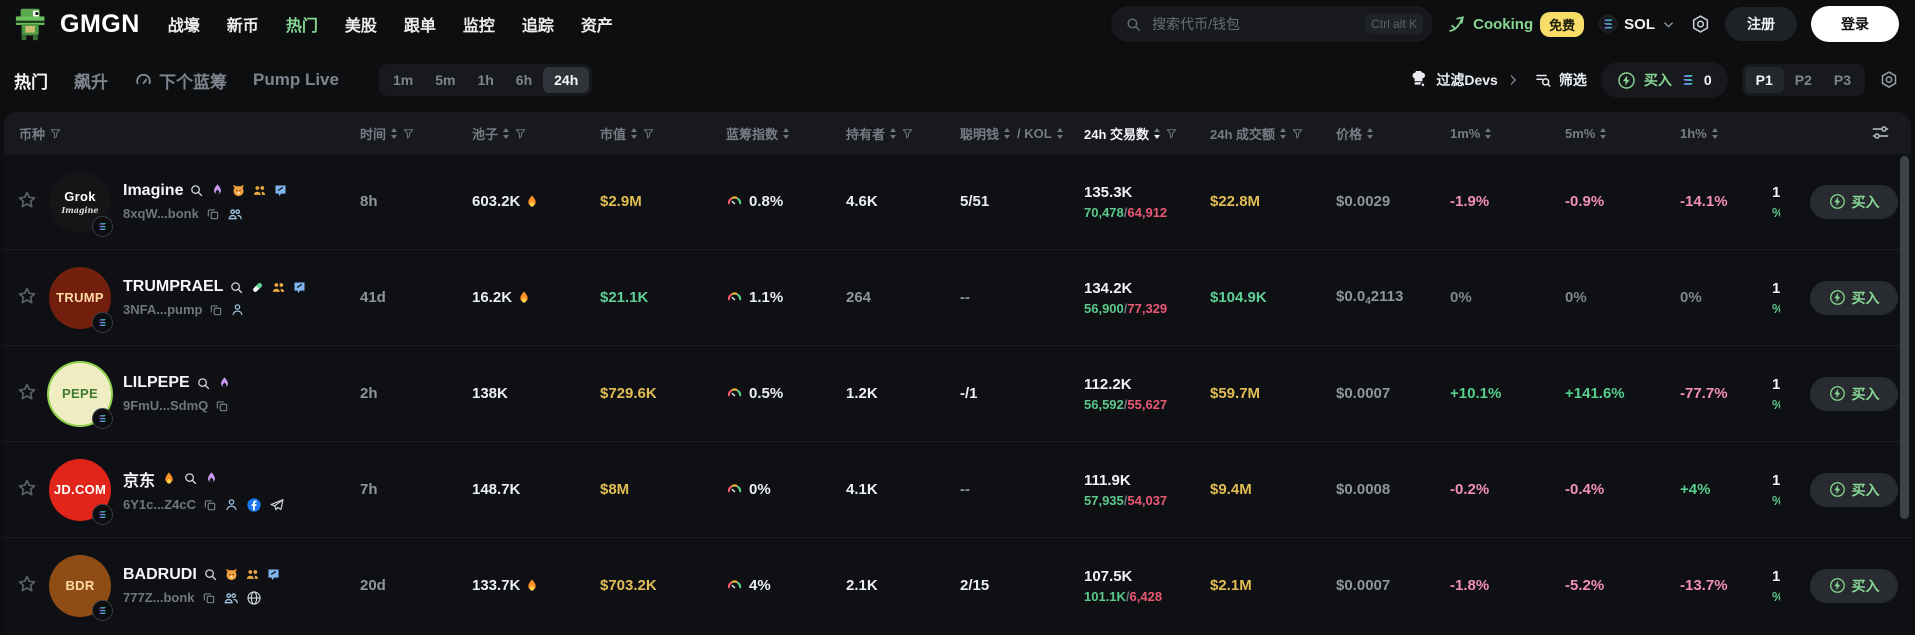  I want to click on token-avatar: BDR, so click(81, 587).